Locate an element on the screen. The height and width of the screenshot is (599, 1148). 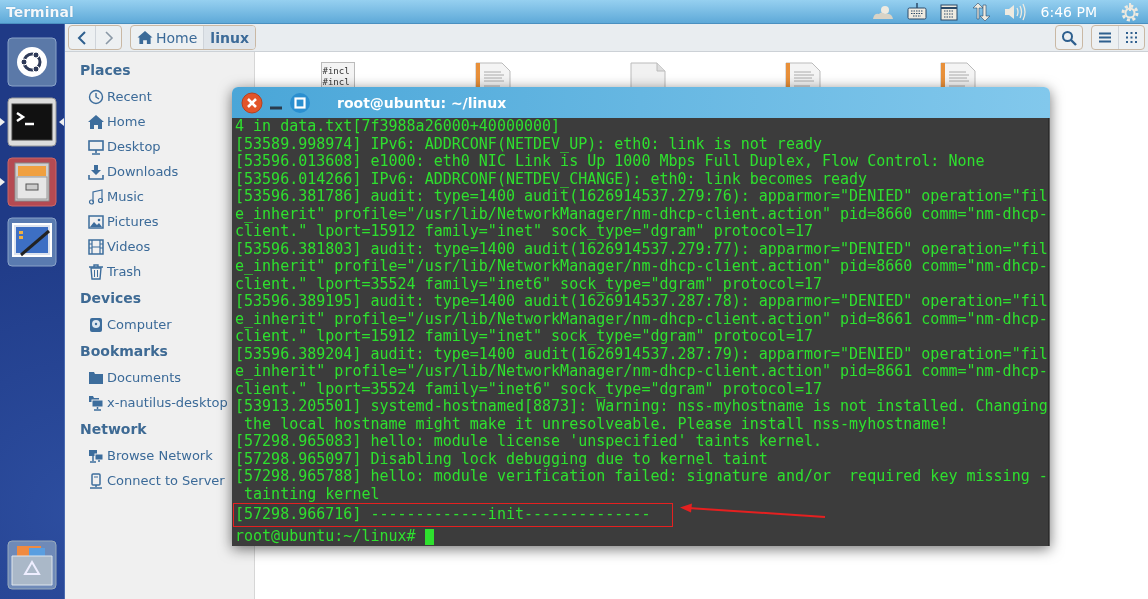
film-strip-icon is located at coordinates (96, 246).